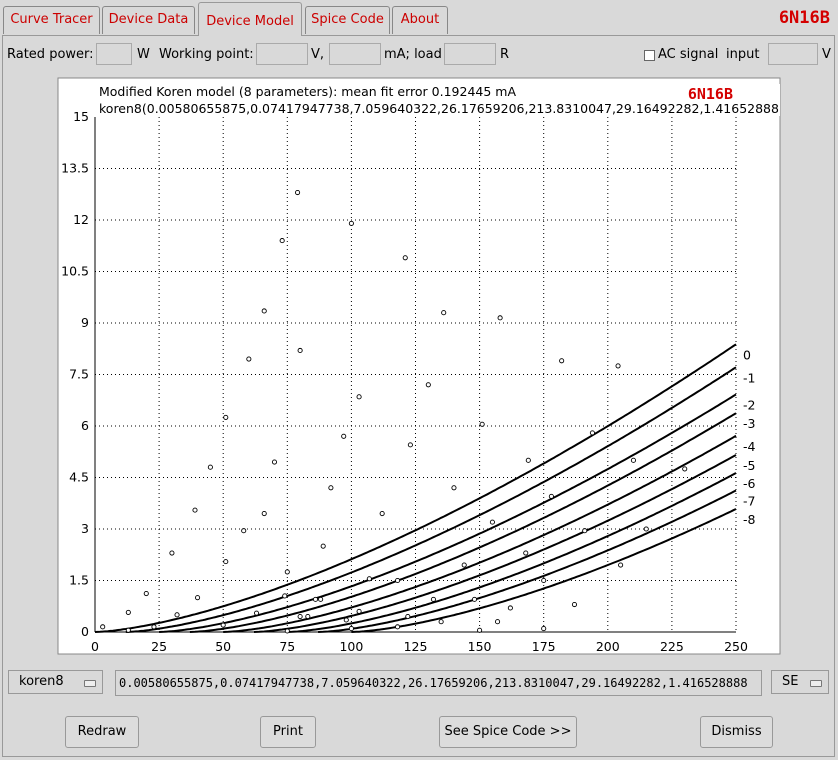 The height and width of the screenshot is (760, 838). What do you see at coordinates (75, 168) in the screenshot?
I see `y-tick-label: 13.5` at bounding box center [75, 168].